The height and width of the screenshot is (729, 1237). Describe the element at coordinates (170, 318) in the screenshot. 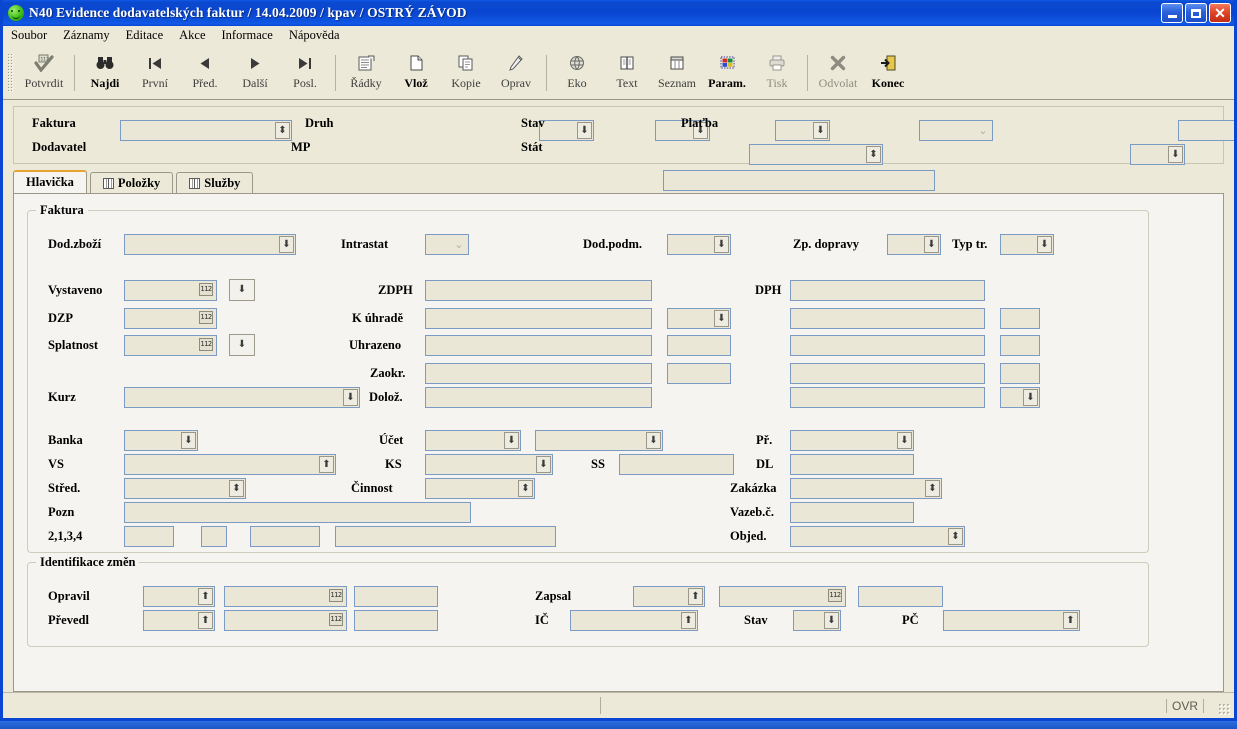

I see `input-dzp: 112` at that location.